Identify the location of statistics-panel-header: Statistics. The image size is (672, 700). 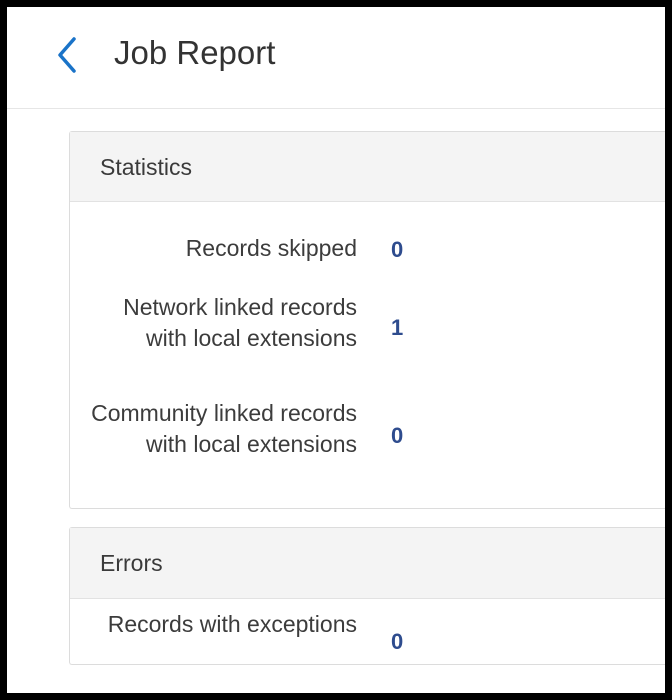
(367, 167).